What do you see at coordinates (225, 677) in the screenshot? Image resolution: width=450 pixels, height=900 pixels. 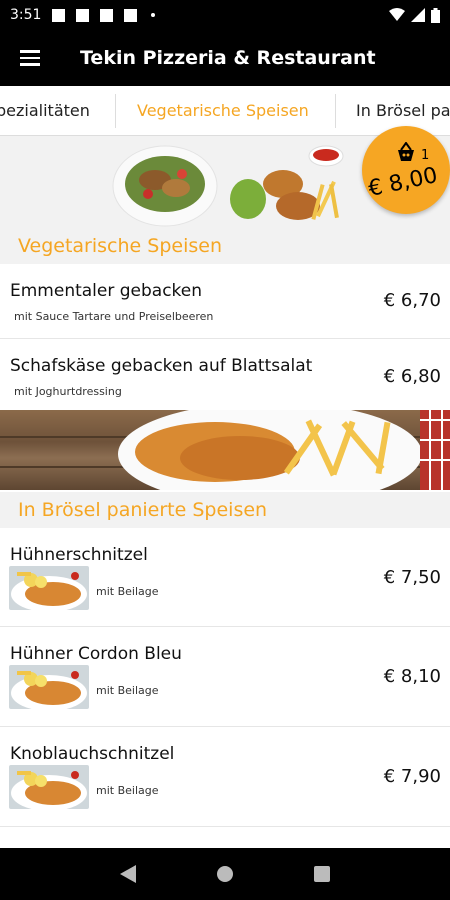 I see `menu-item: Hühner Cordon Bleu mit Beilage € 8,10` at bounding box center [225, 677].